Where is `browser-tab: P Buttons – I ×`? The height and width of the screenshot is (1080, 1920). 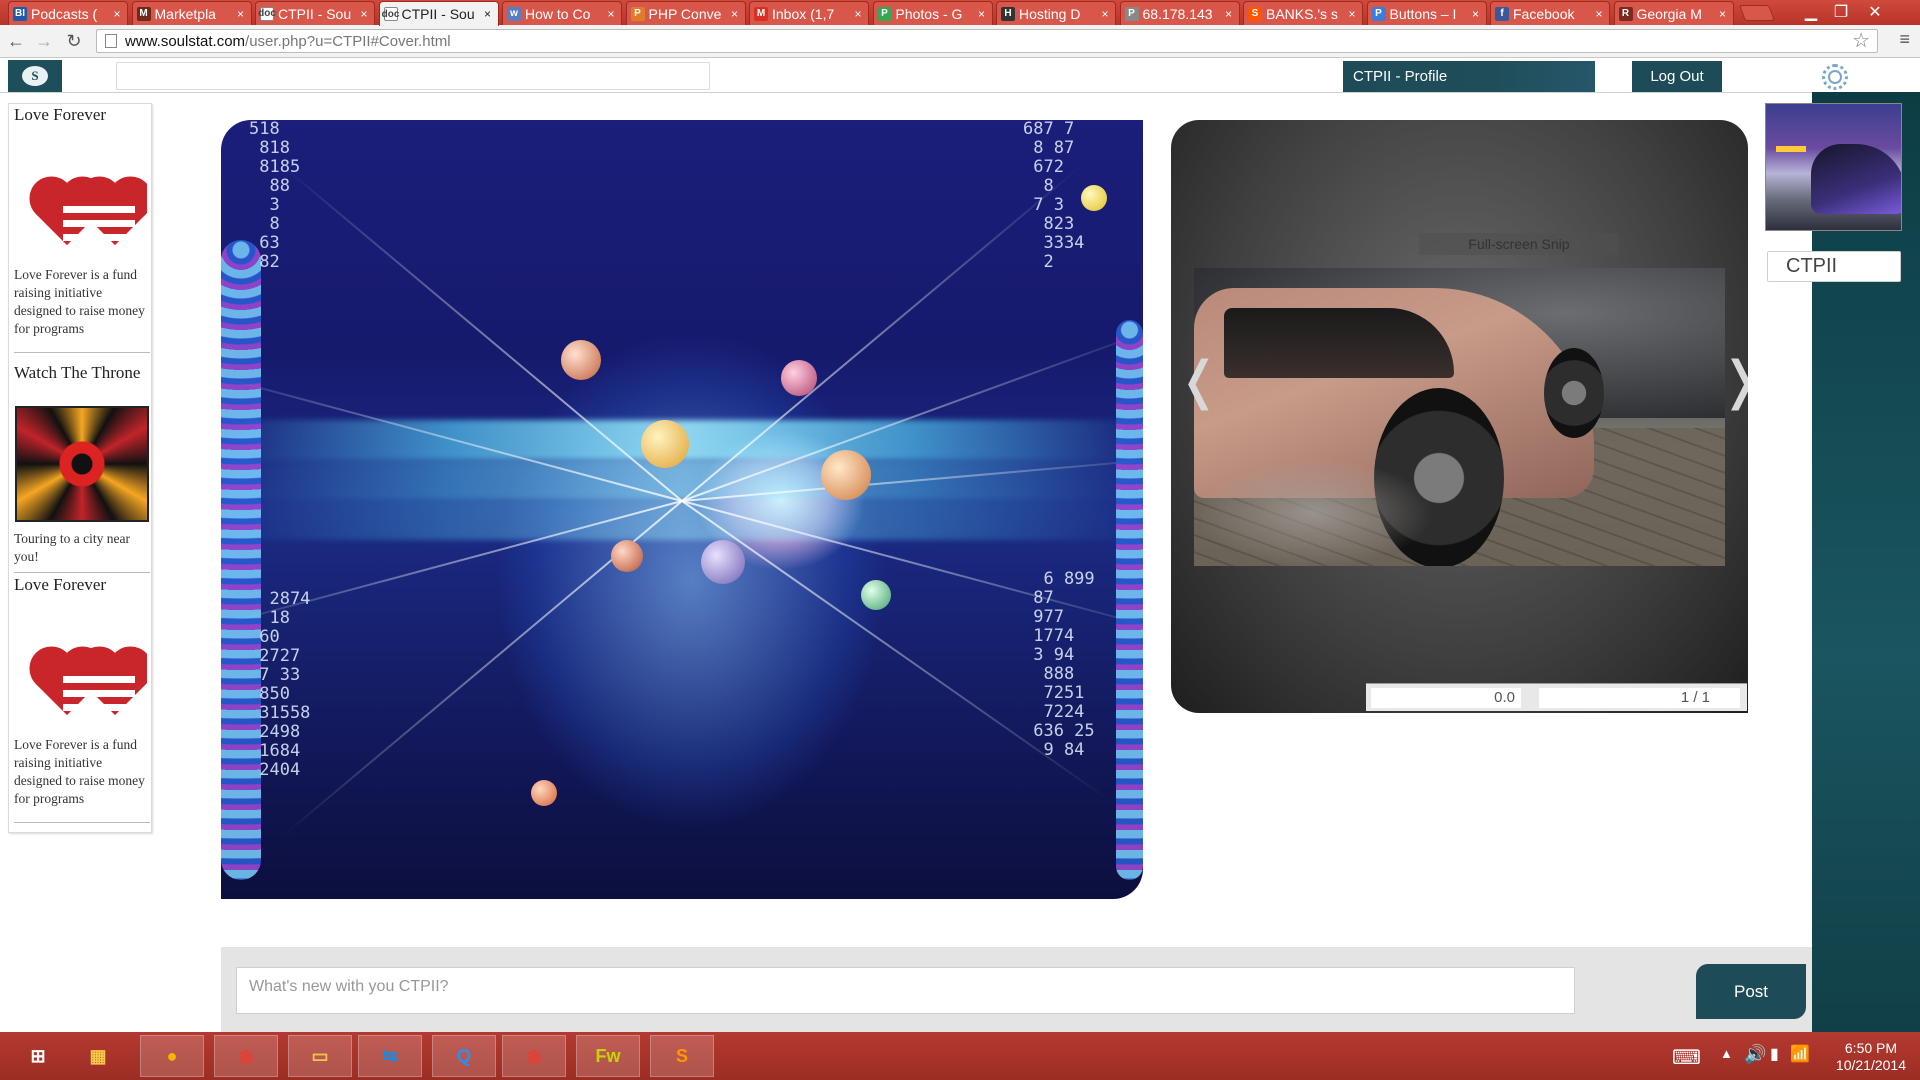
browser-tab: P Buttons – I × is located at coordinates (1426, 13).